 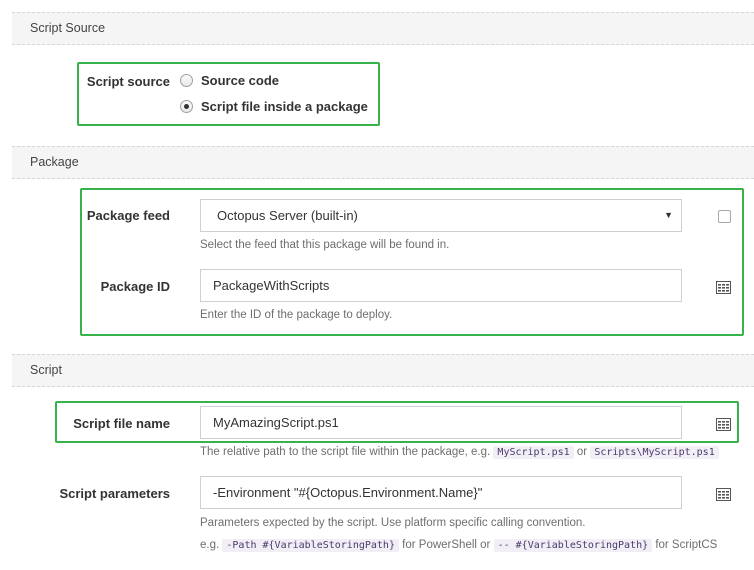 What do you see at coordinates (287, 215) in the screenshot?
I see `package-feed-value: Octopus Server (built-in)` at bounding box center [287, 215].